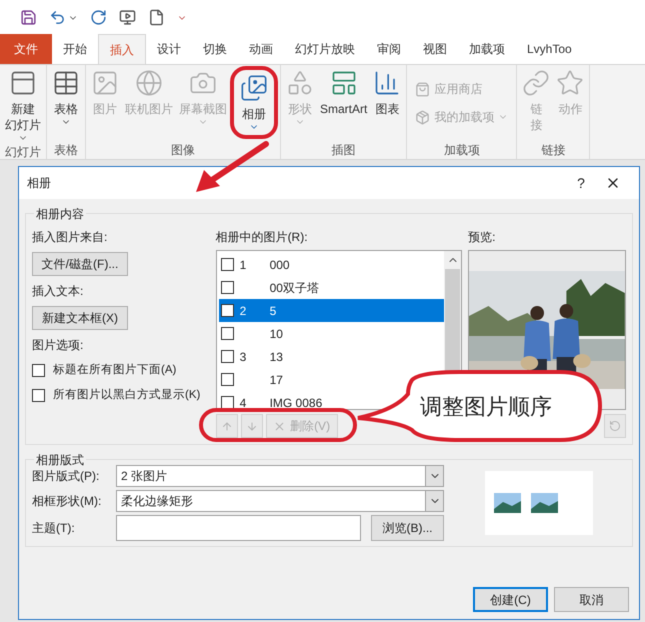 Image resolution: width=645 pixels, height=622 pixels. Describe the element at coordinates (39, 183) in the screenshot. I see `dialog-title: 相册` at that location.